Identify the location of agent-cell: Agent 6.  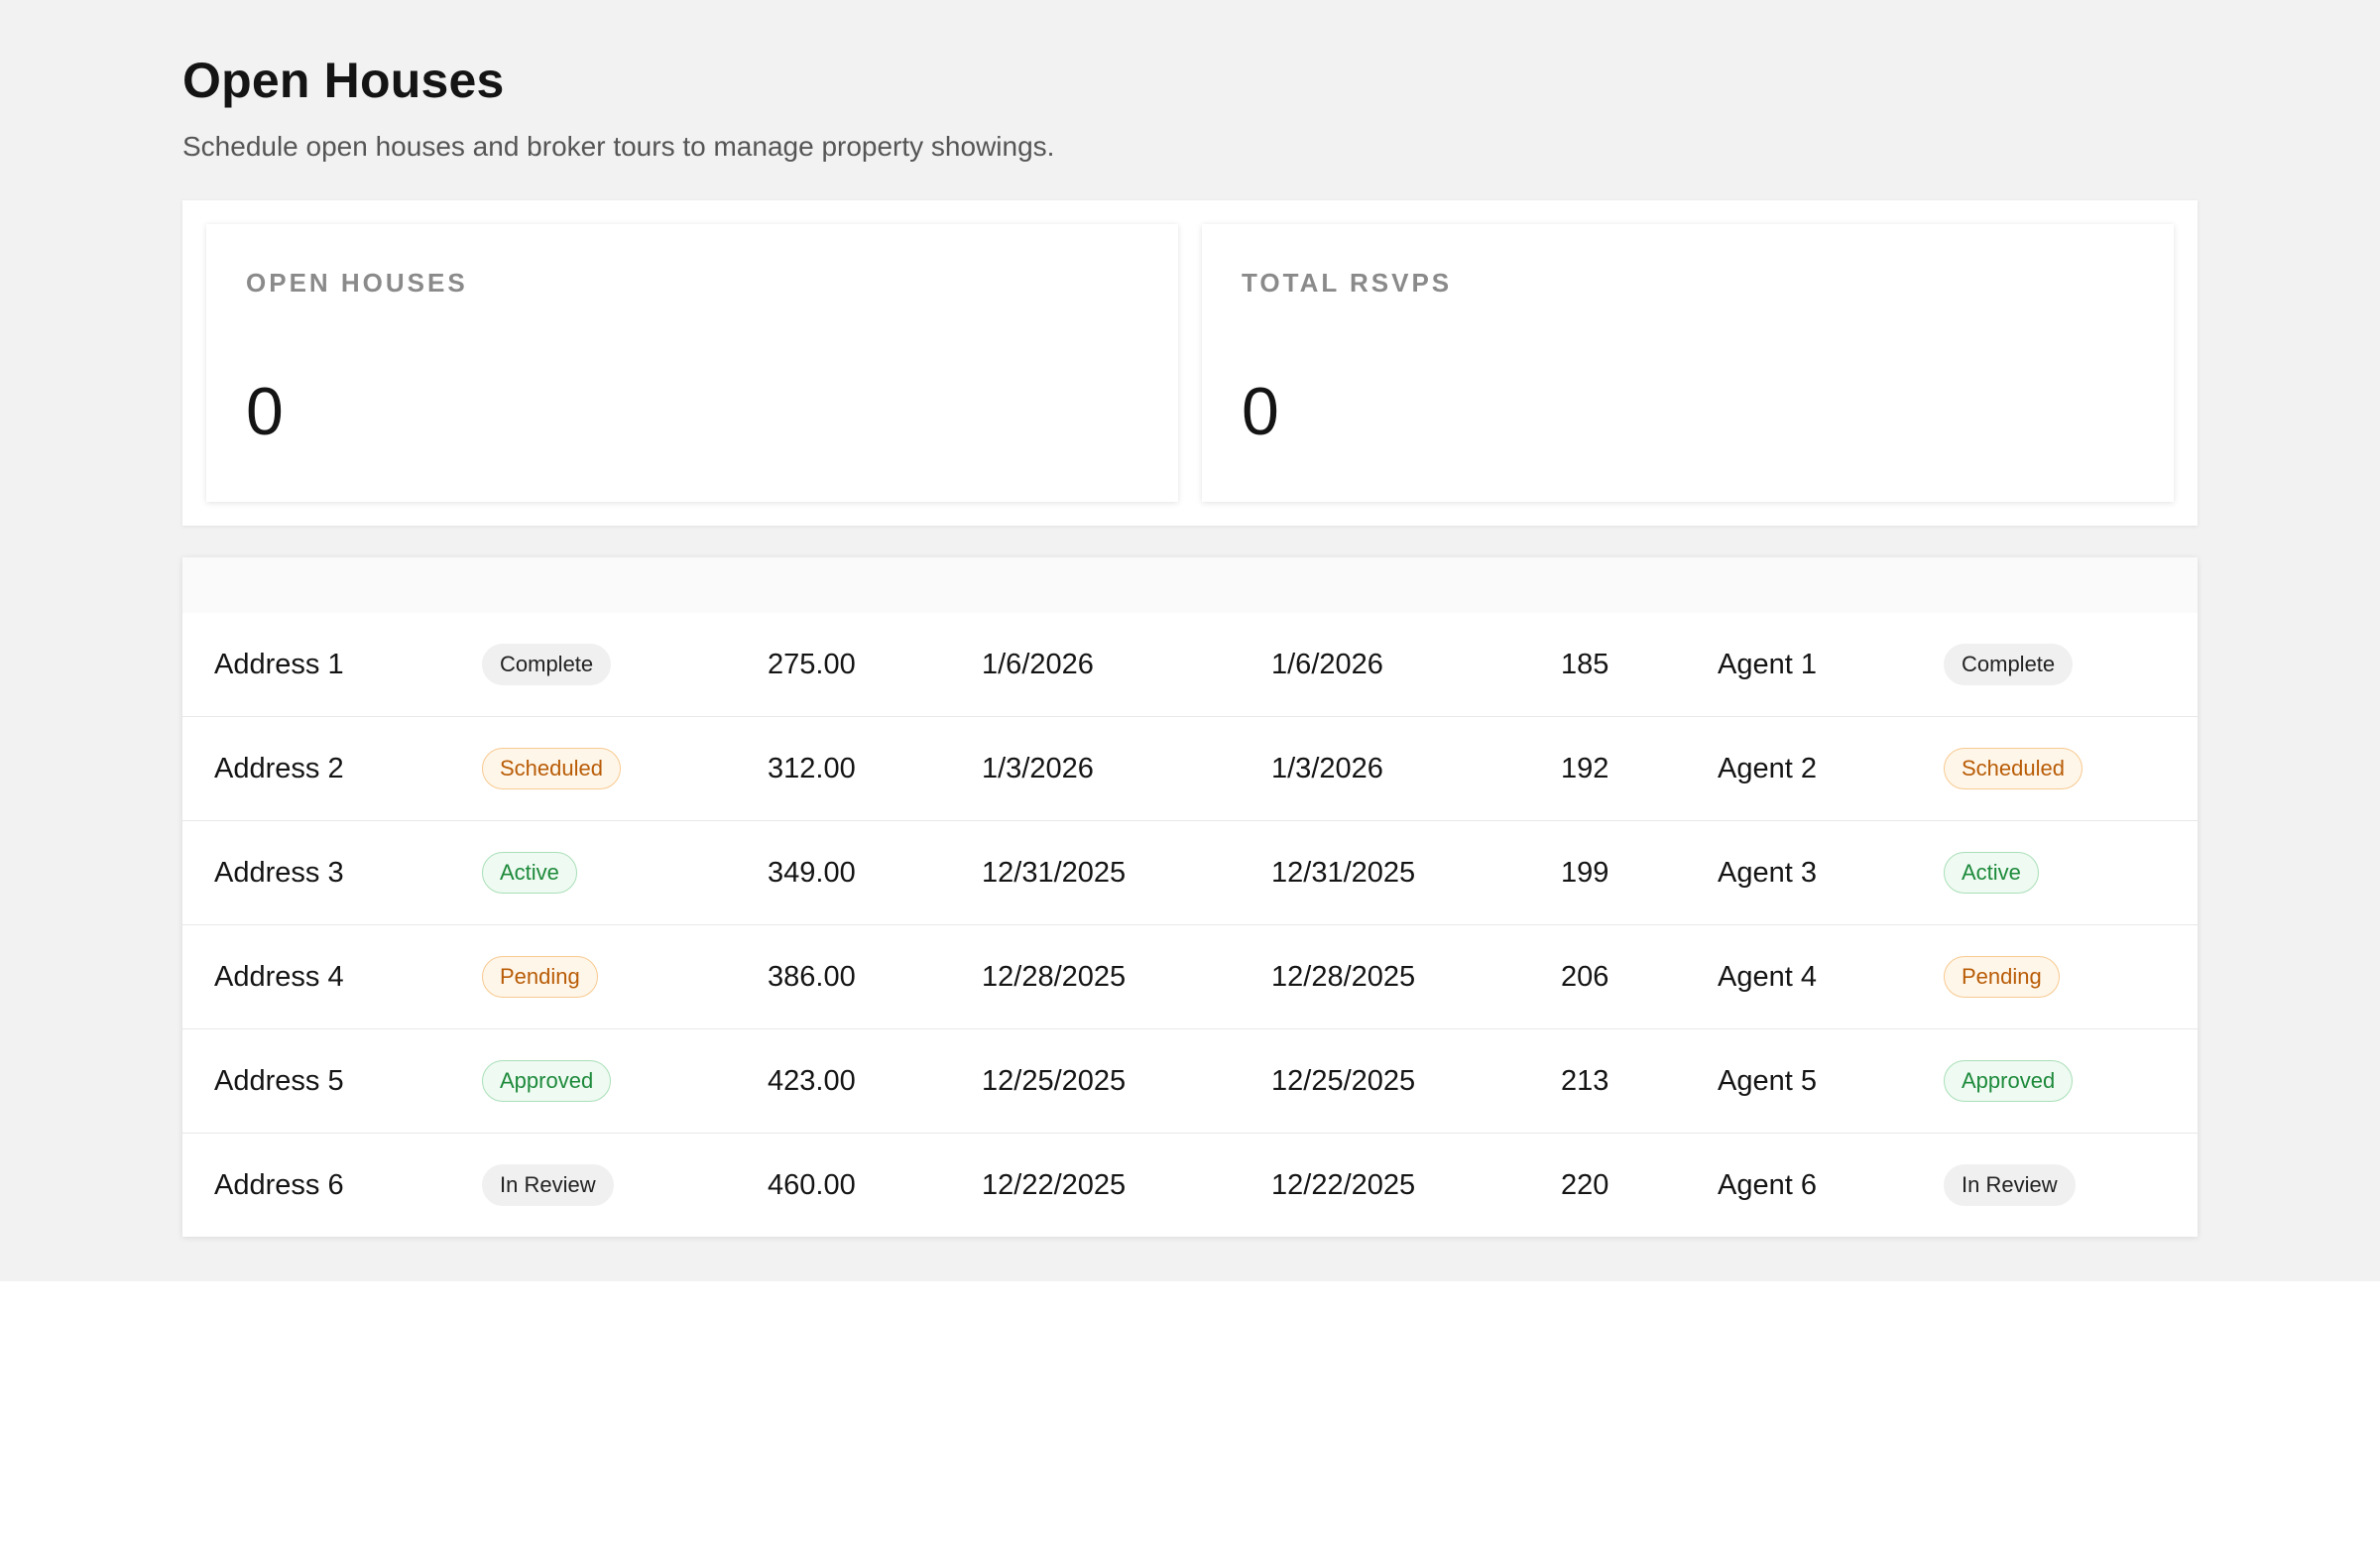
(1767, 1184).